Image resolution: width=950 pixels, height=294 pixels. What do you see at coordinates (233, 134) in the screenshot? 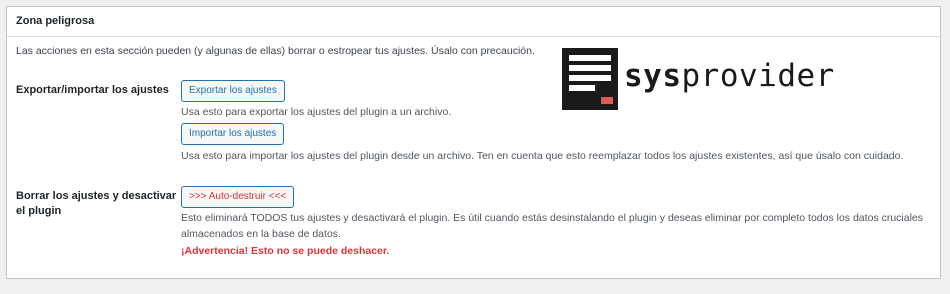
I see `import-settings-button: Importar los ajustes` at bounding box center [233, 134].